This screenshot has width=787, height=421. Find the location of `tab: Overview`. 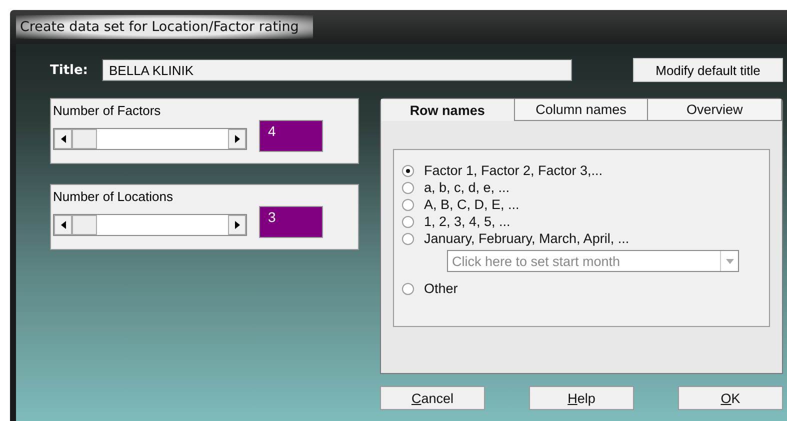

tab: Overview is located at coordinates (715, 110).